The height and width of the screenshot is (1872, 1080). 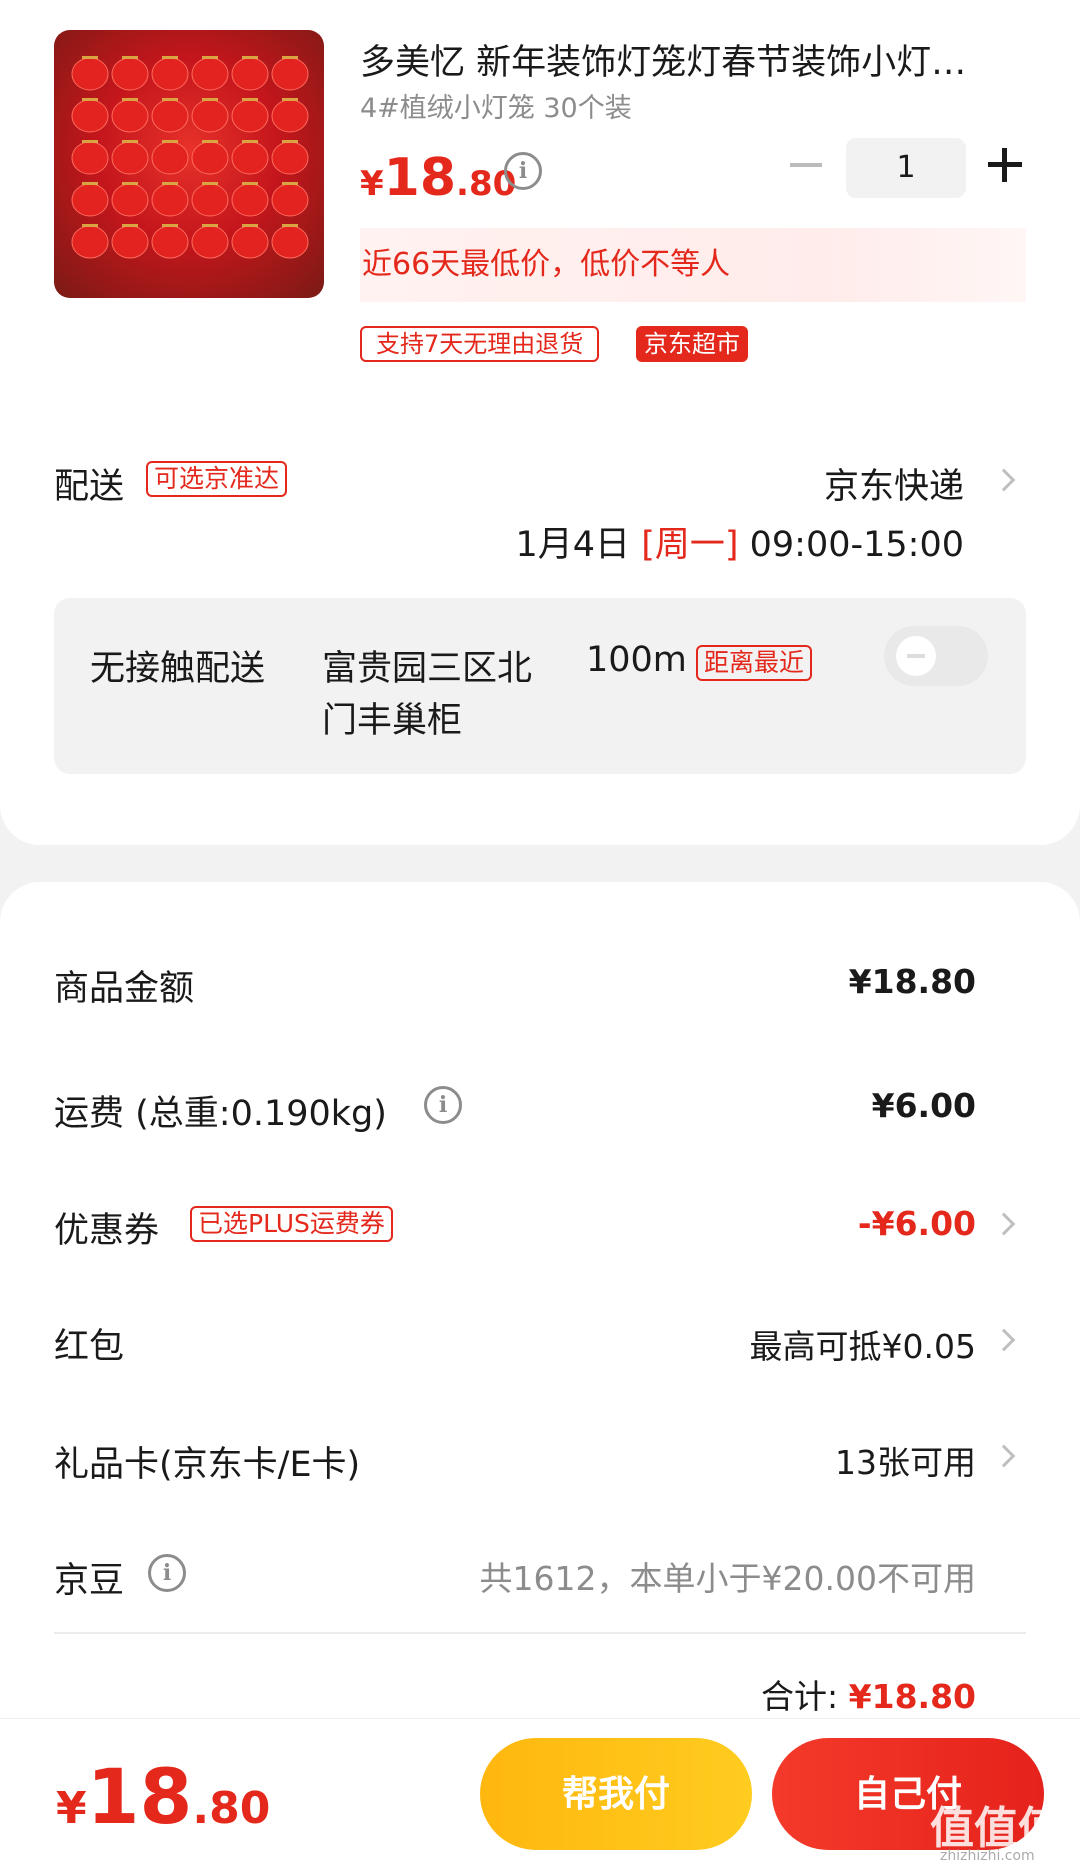 I want to click on quantity-input: 1, so click(x=906, y=168).